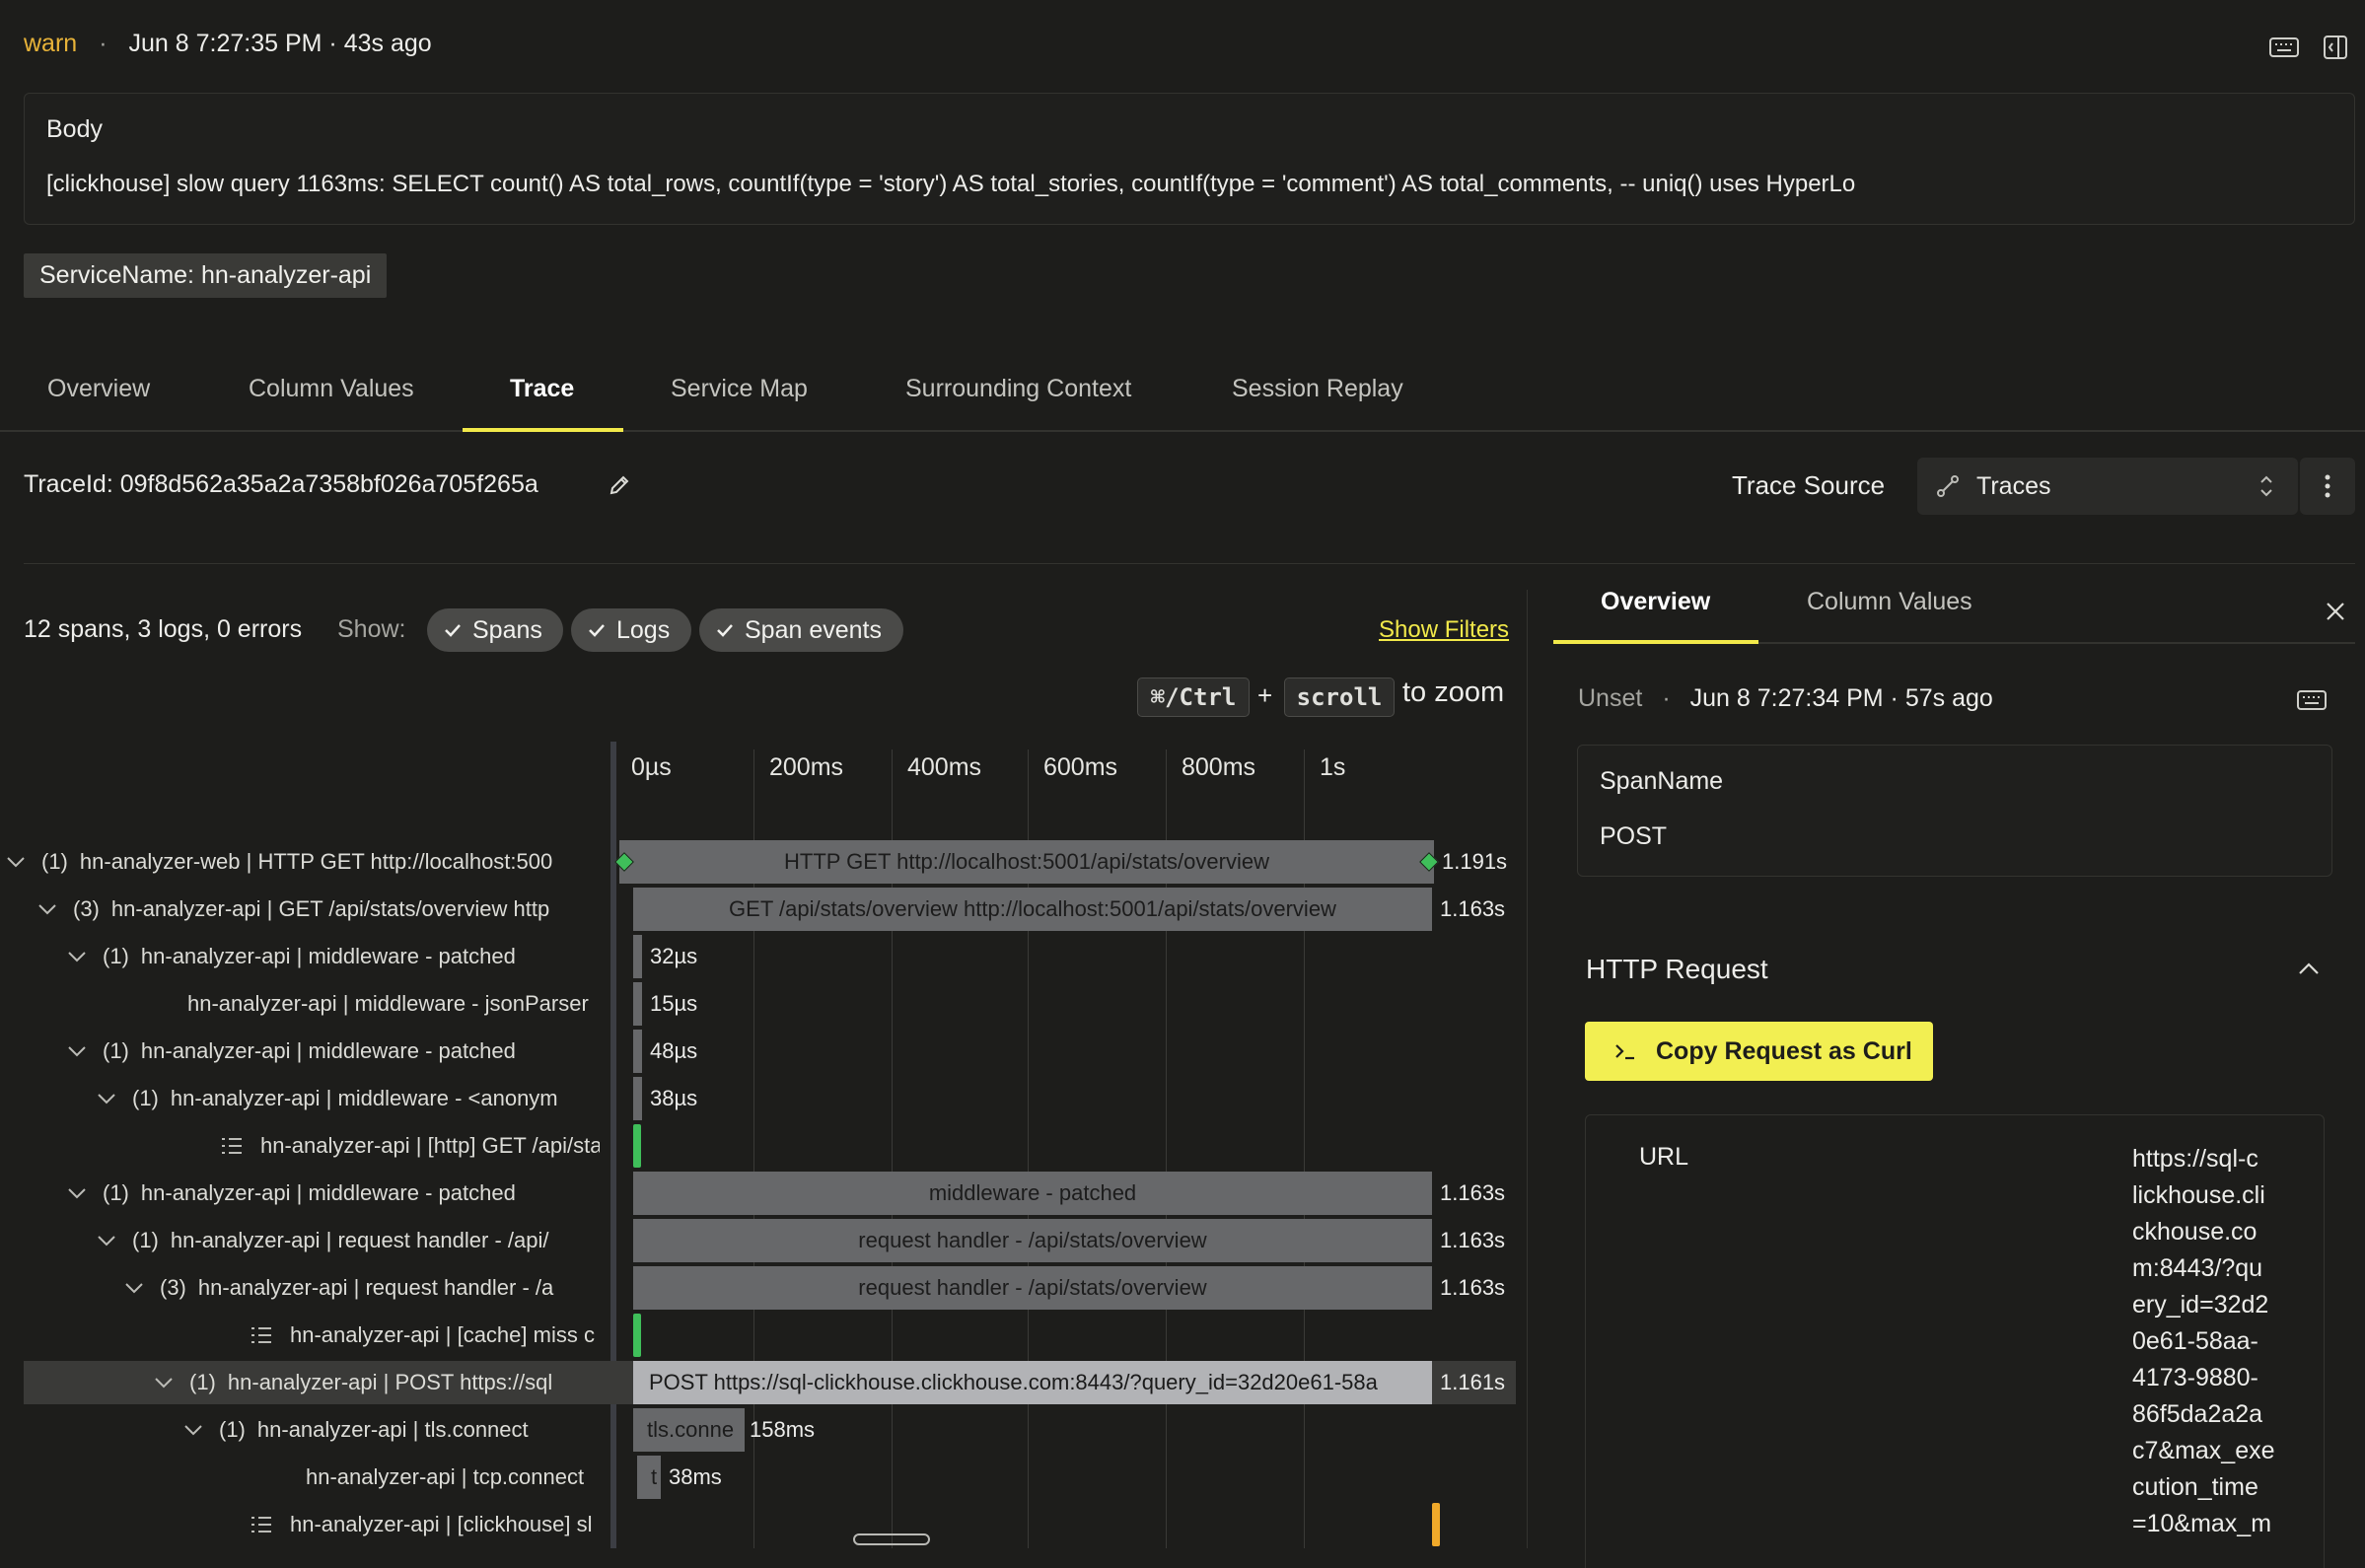  What do you see at coordinates (1193, 697) in the screenshot?
I see `zoom-key-ctrl: ⌘/Ctrl` at bounding box center [1193, 697].